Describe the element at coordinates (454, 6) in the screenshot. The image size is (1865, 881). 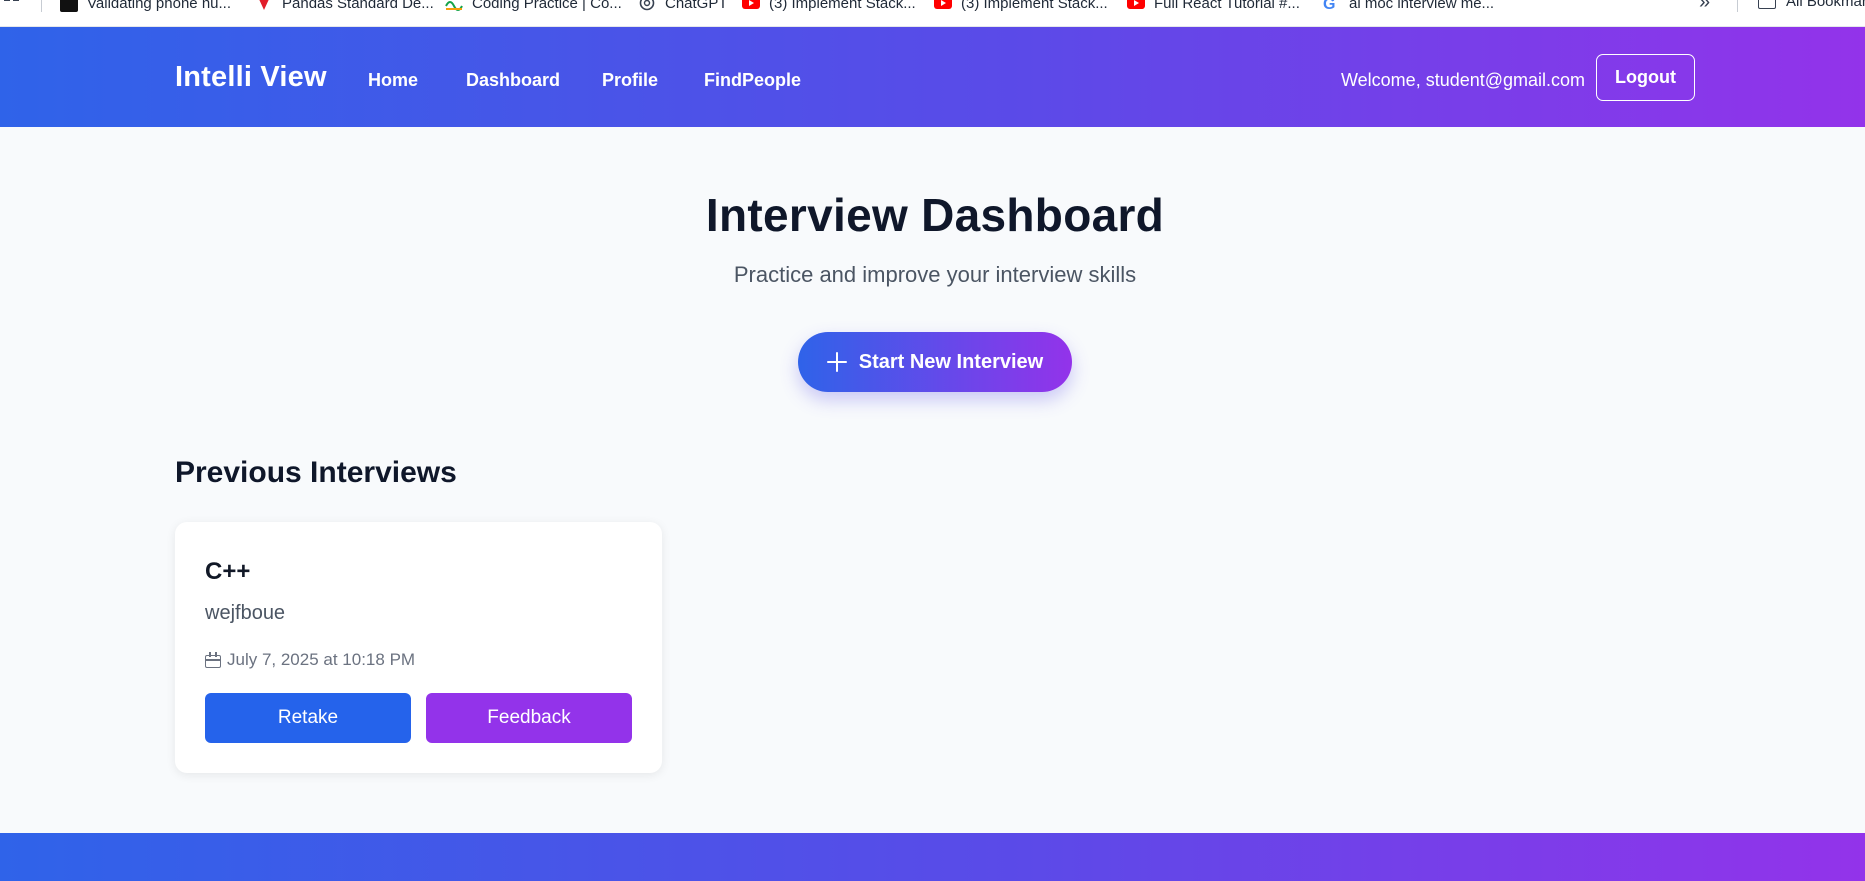
I see `coding-practice-icon` at that location.